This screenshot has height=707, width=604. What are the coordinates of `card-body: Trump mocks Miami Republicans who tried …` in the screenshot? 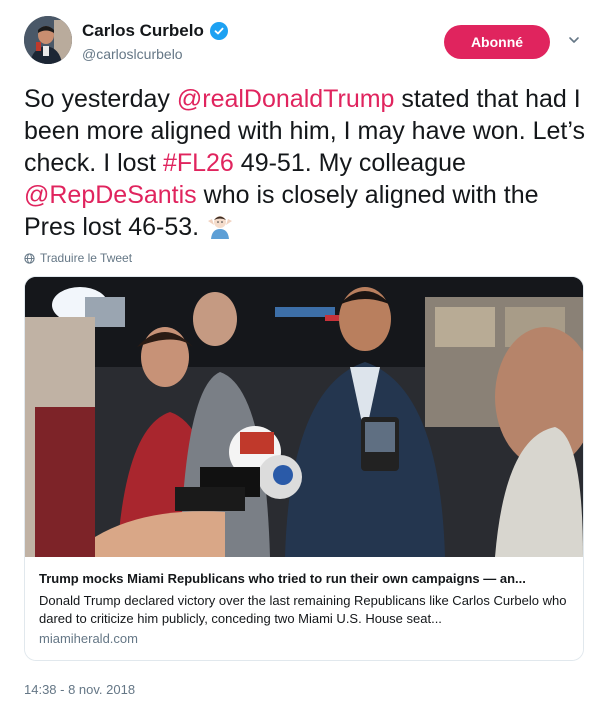 It's located at (304, 608).